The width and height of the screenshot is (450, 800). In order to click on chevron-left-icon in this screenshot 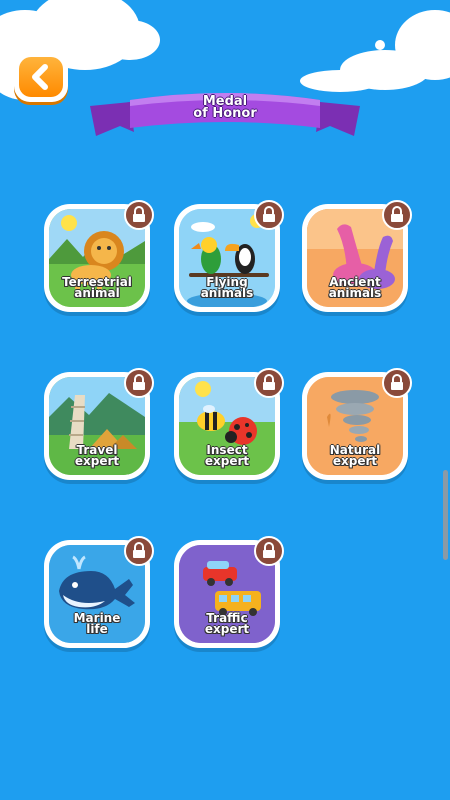, I will do `click(40, 77)`.